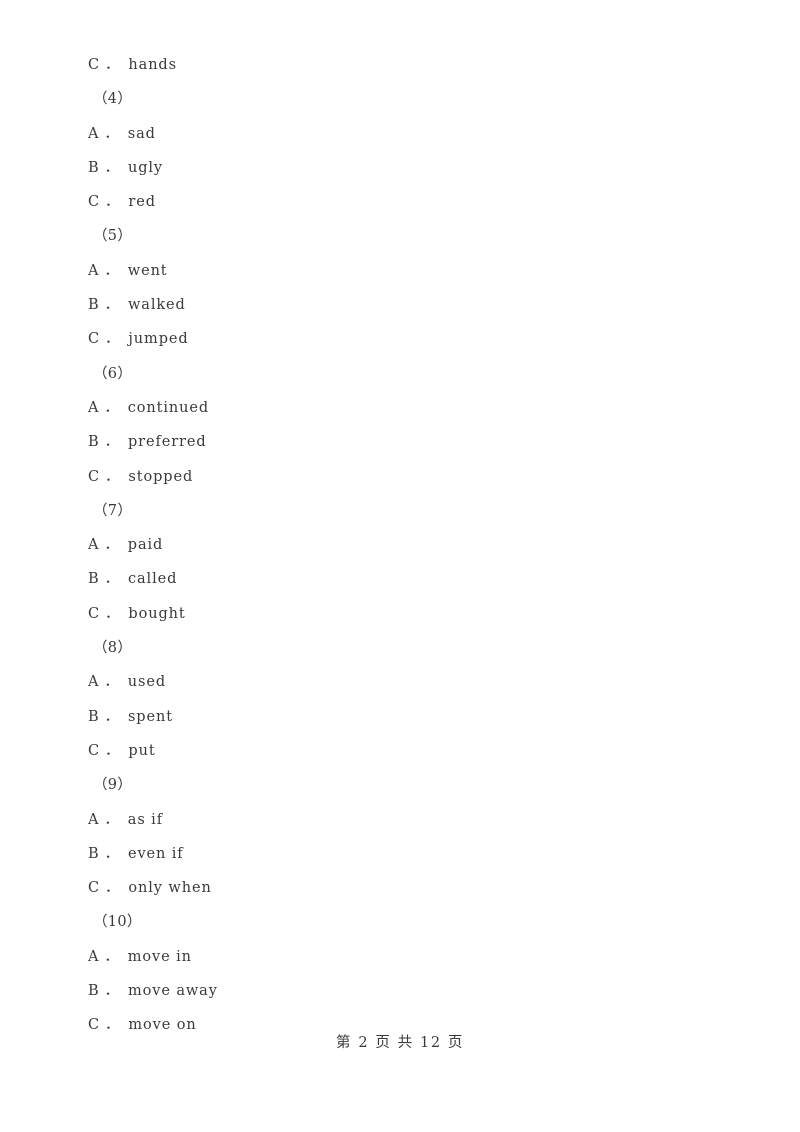  Describe the element at coordinates (388, 888) in the screenshot. I see `answer-option: C ． only when` at that location.